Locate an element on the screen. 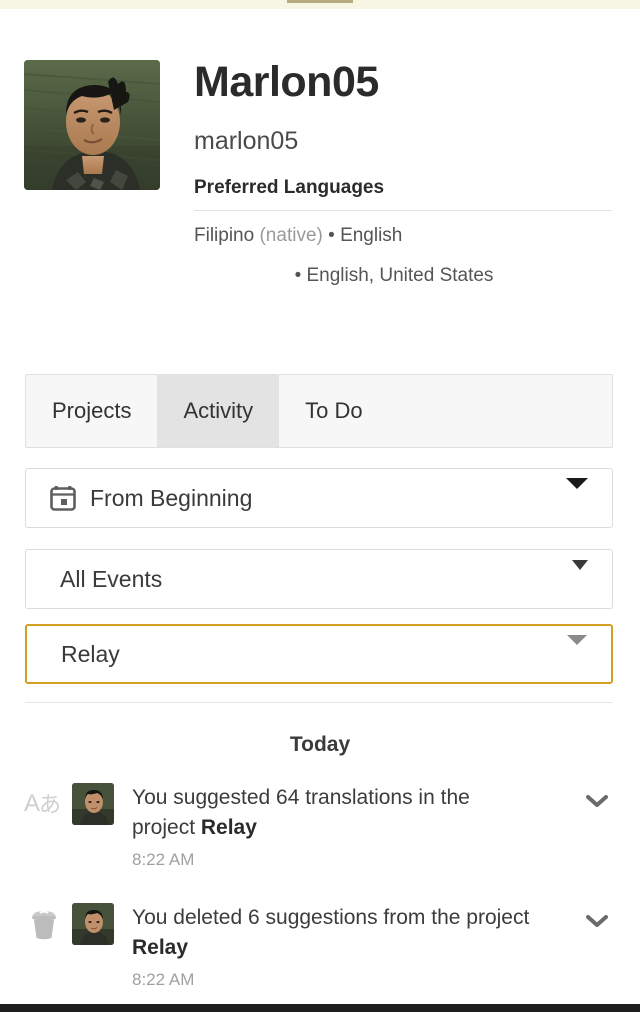 This screenshot has height=1012, width=640. svg-text: A is located at coordinates (32, 803).